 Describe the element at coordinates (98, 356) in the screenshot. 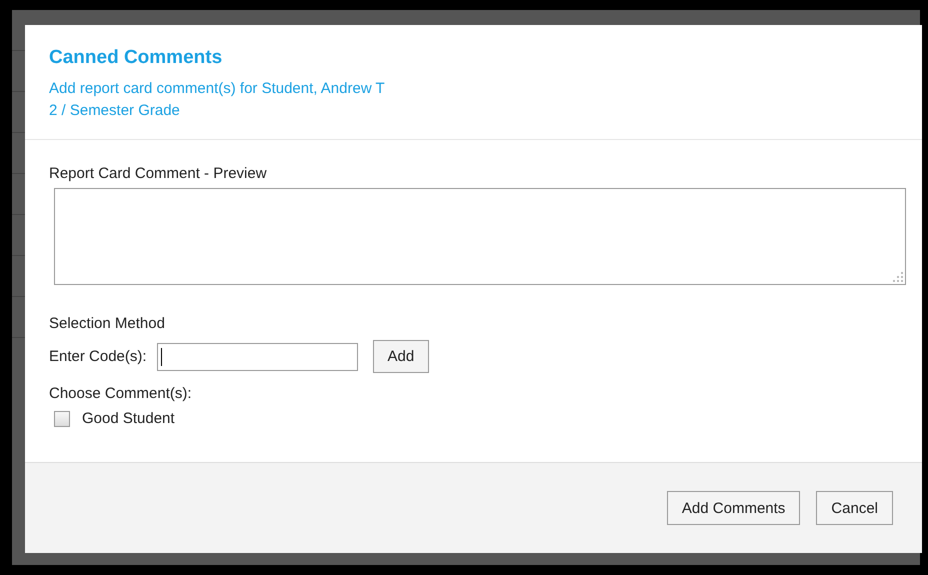

I see `code-label: Enter Code(s):` at that location.